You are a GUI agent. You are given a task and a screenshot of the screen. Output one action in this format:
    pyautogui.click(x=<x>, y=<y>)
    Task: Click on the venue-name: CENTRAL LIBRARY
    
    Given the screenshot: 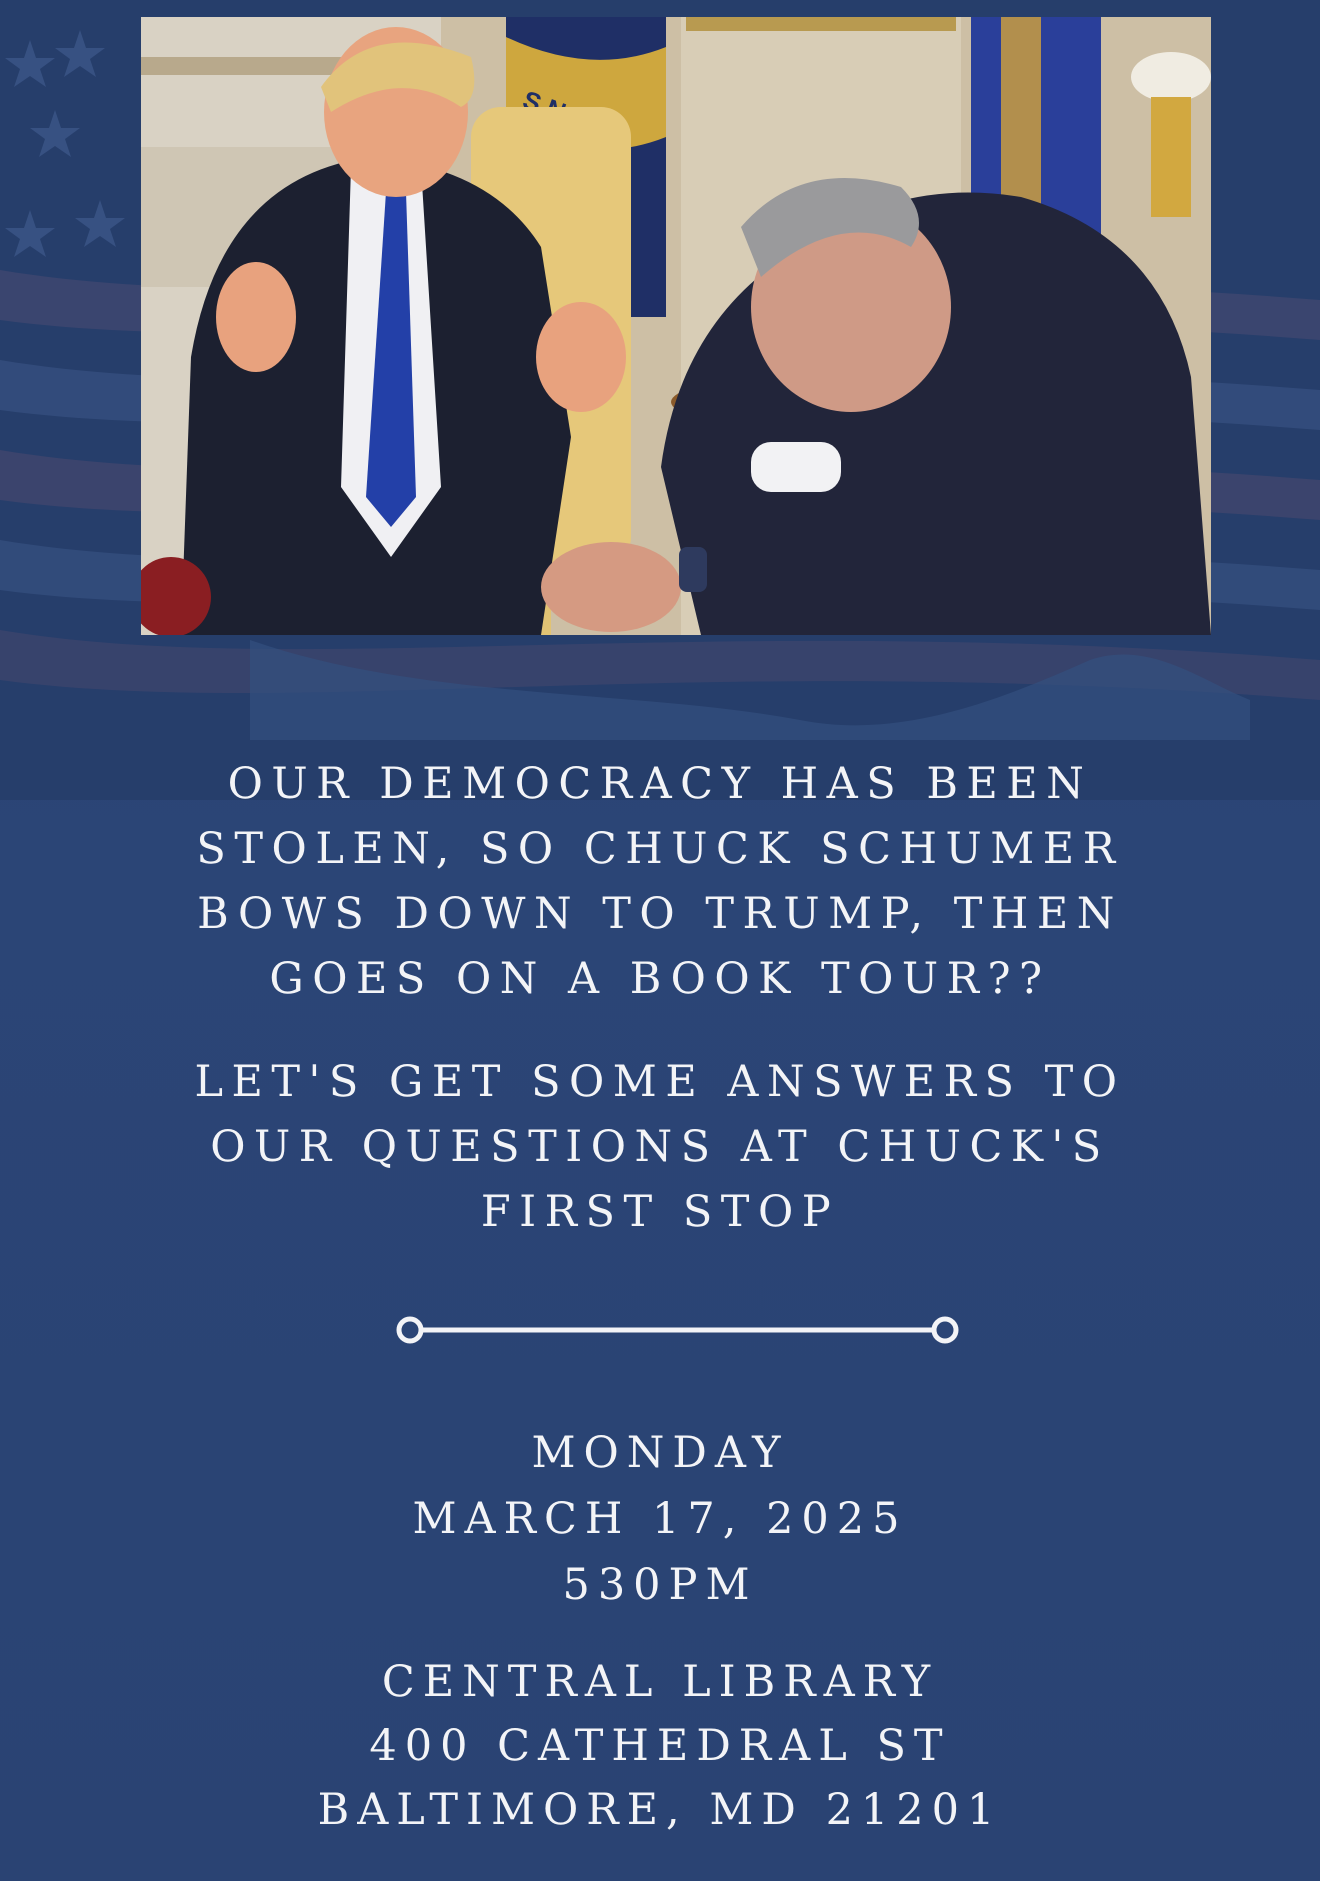 What is the action you would take?
    pyautogui.click(x=660, y=1682)
    